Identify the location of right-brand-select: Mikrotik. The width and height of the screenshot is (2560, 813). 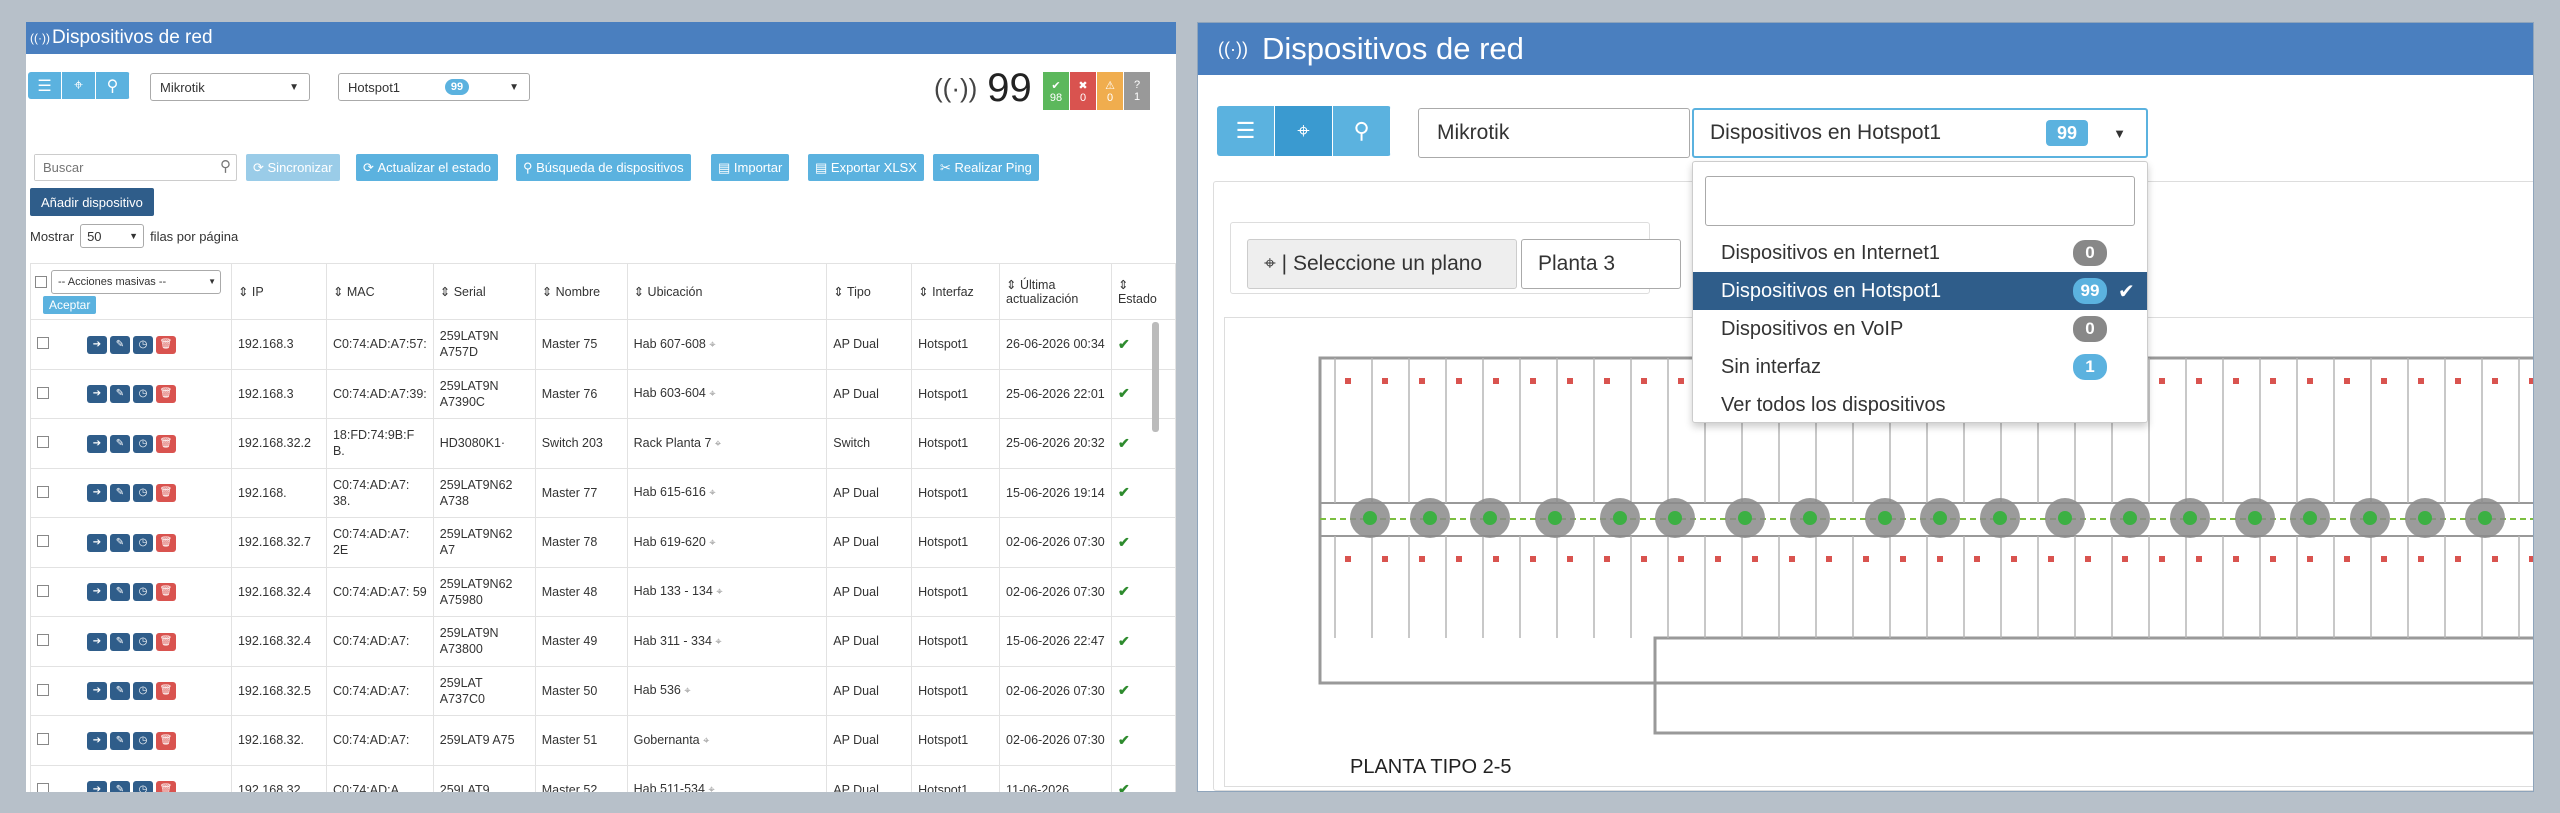
(1554, 133).